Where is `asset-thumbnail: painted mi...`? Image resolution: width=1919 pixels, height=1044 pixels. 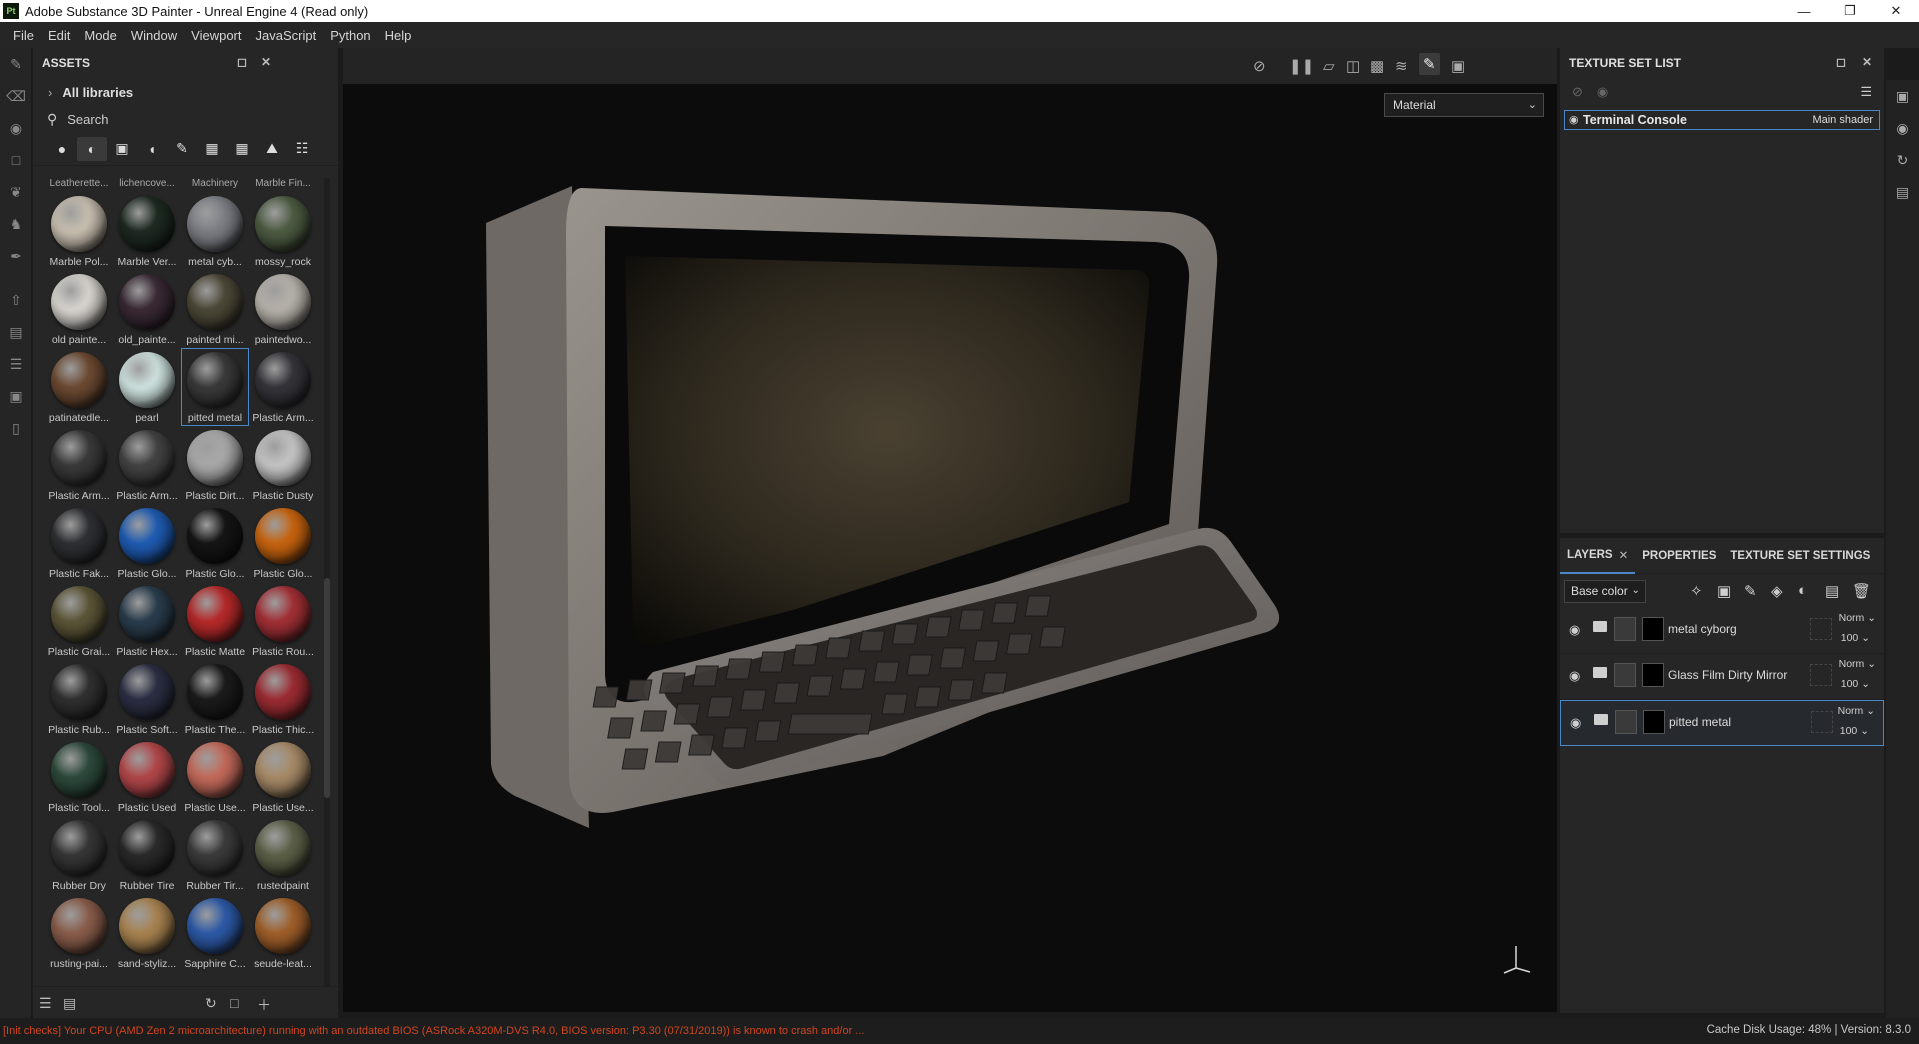
asset-thumbnail: painted mi... is located at coordinates (215, 309).